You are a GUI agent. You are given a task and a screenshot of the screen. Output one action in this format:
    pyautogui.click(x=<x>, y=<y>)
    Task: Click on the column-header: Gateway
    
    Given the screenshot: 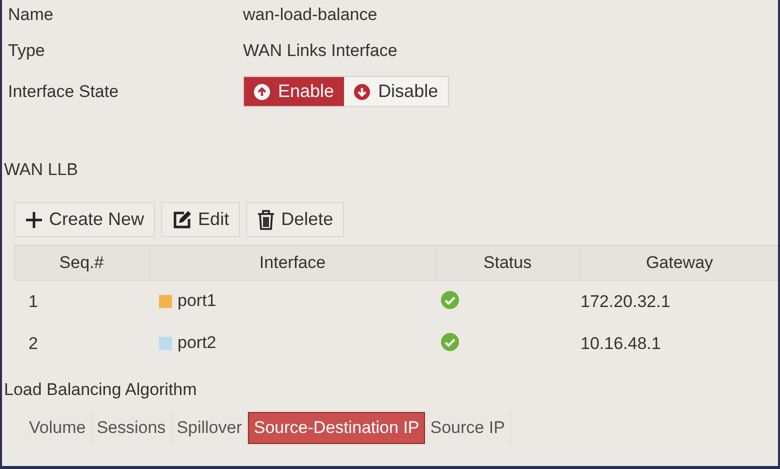 What is the action you would take?
    pyautogui.click(x=679, y=263)
    